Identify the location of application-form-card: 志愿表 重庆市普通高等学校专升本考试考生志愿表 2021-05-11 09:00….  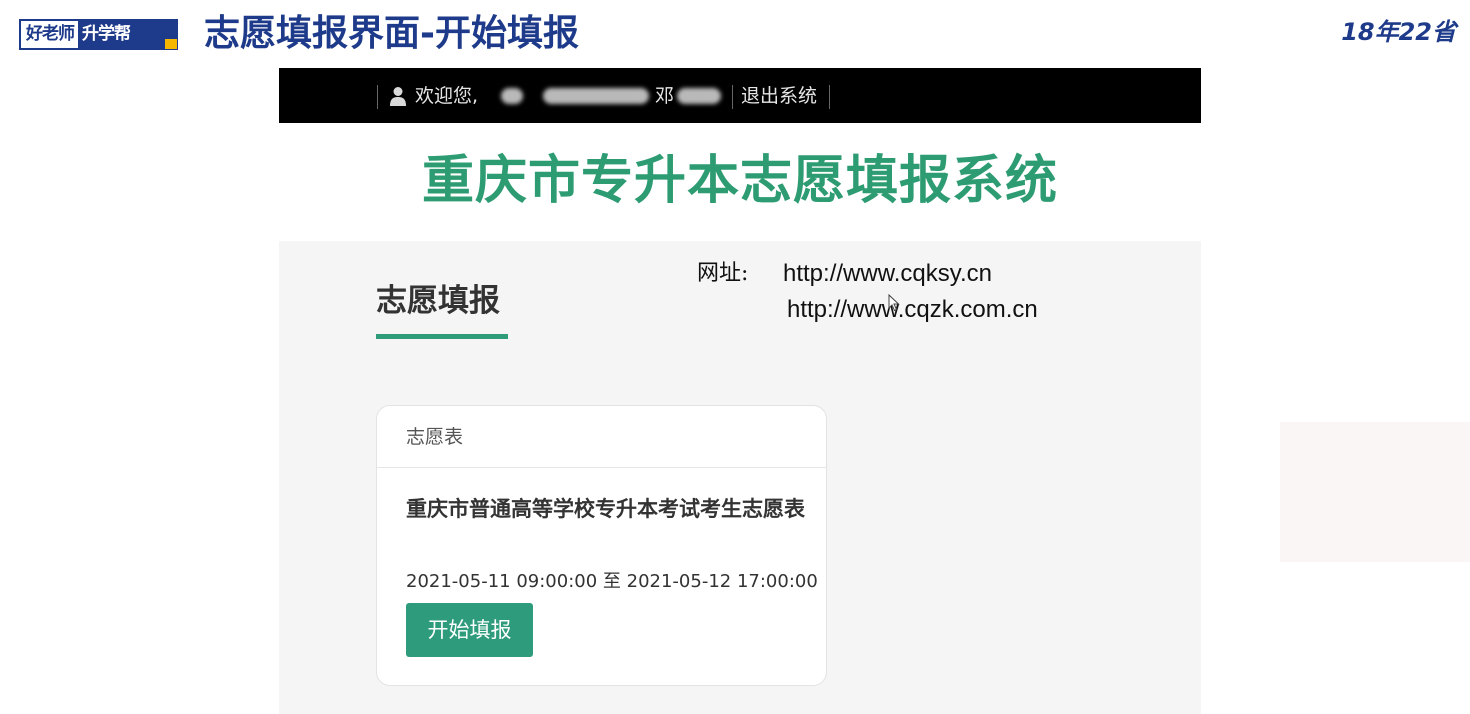
(601, 545).